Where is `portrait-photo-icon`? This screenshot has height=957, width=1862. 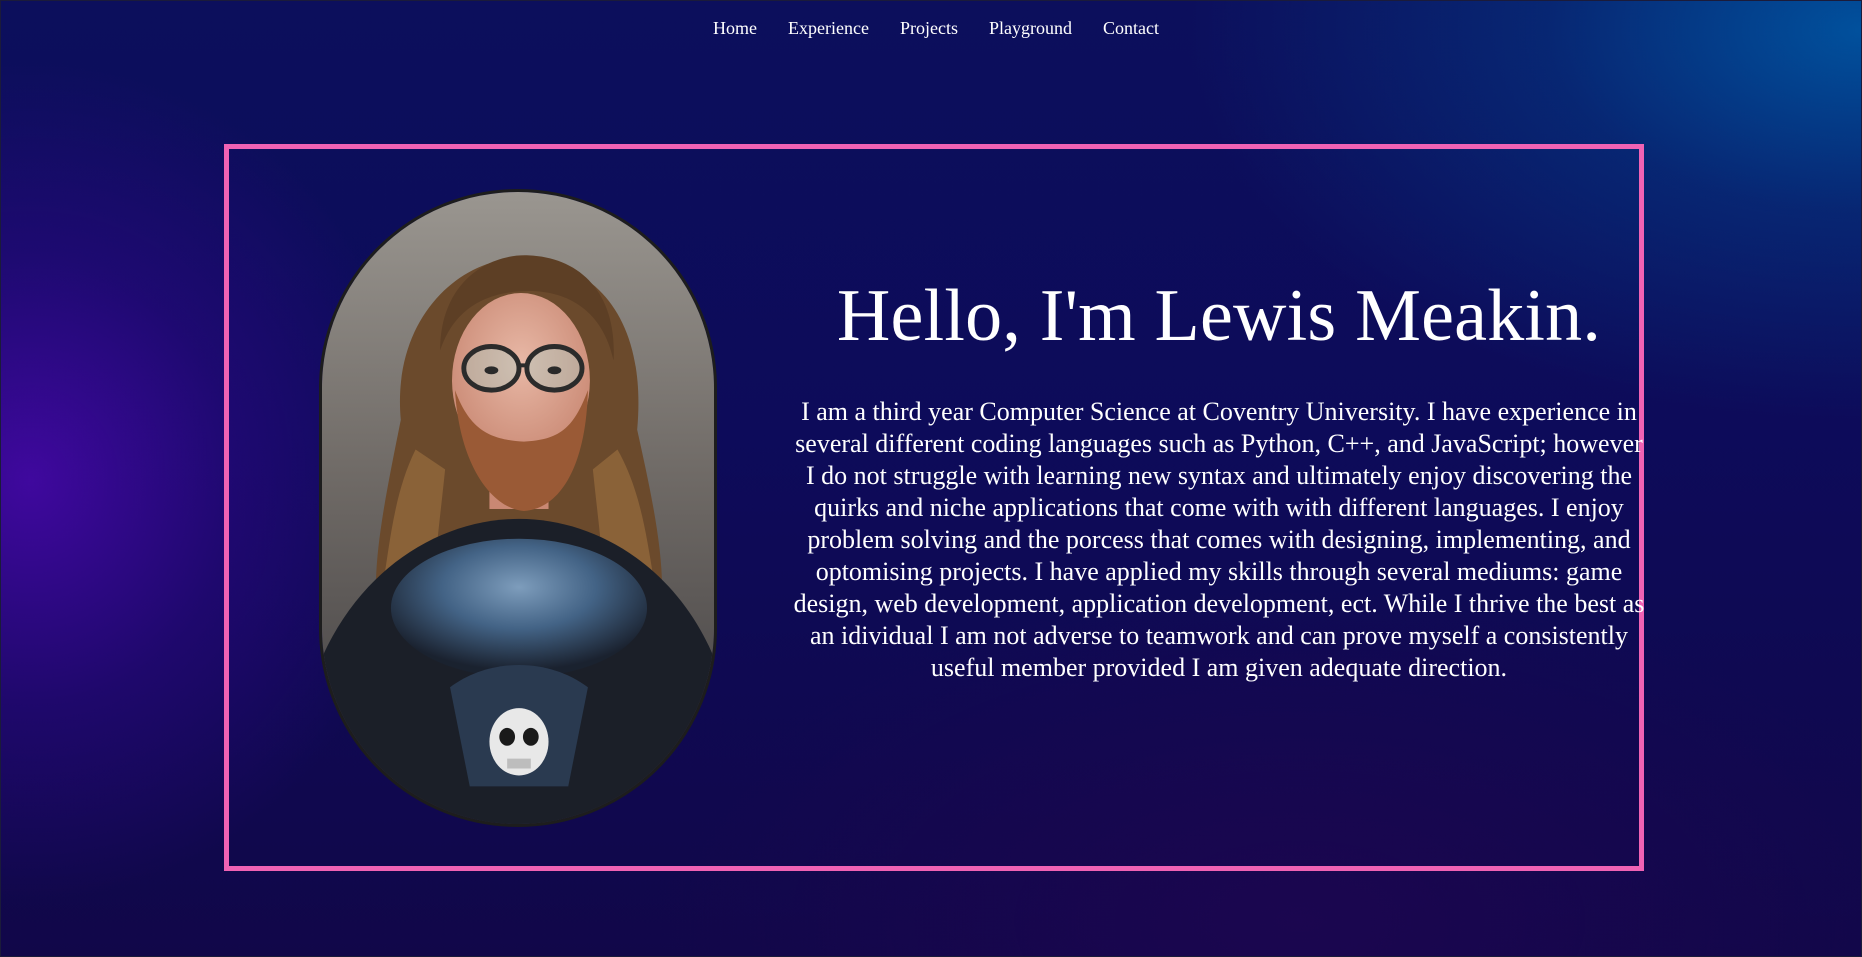
portrait-photo-icon is located at coordinates (518, 508).